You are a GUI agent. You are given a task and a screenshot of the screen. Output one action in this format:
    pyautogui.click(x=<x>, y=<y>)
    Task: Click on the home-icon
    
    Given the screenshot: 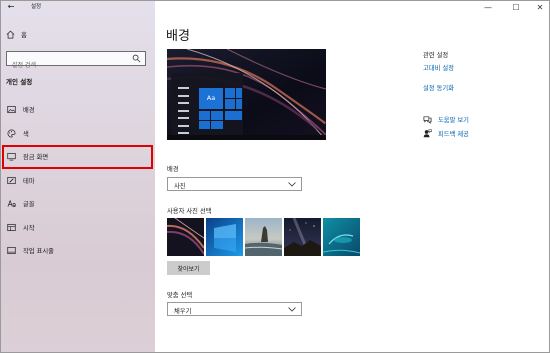 What is the action you would take?
    pyautogui.click(x=10, y=34)
    